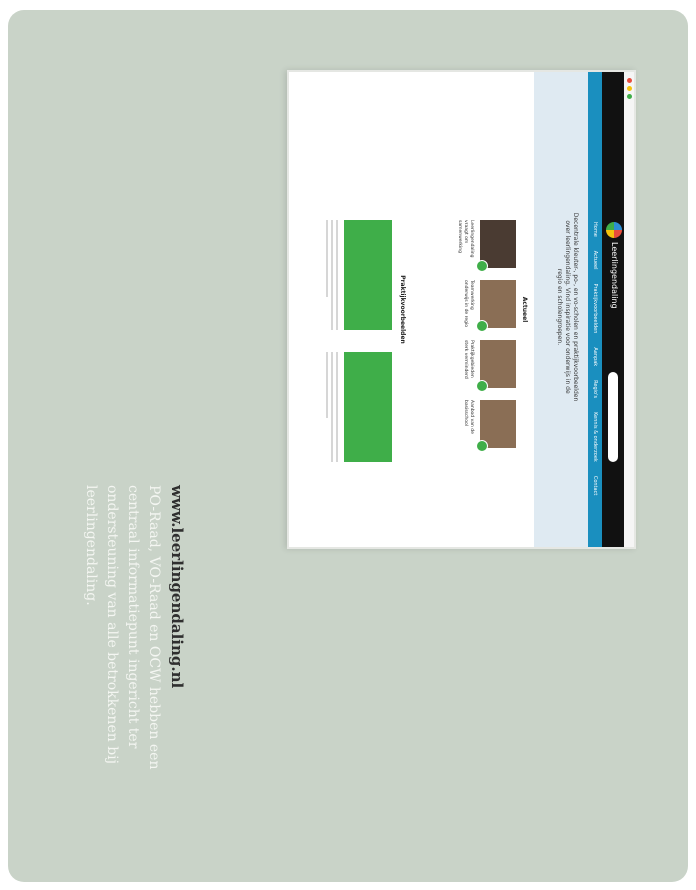 Image resolution: width=696 pixels, height=890 pixels. What do you see at coordinates (402, 309) in the screenshot?
I see `section-title-praktijk: Praktijkvoorbeelden` at bounding box center [402, 309].